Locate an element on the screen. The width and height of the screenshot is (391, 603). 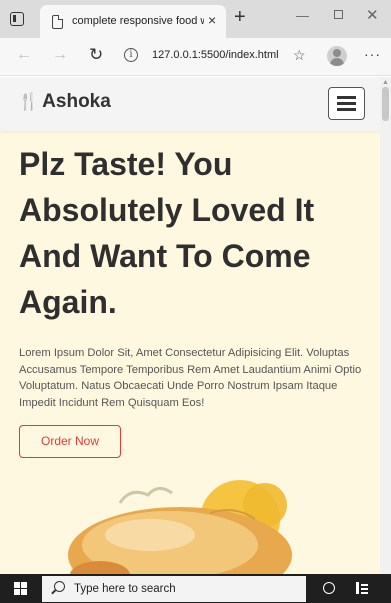
task-view-icon is located at coordinates (362, 588).